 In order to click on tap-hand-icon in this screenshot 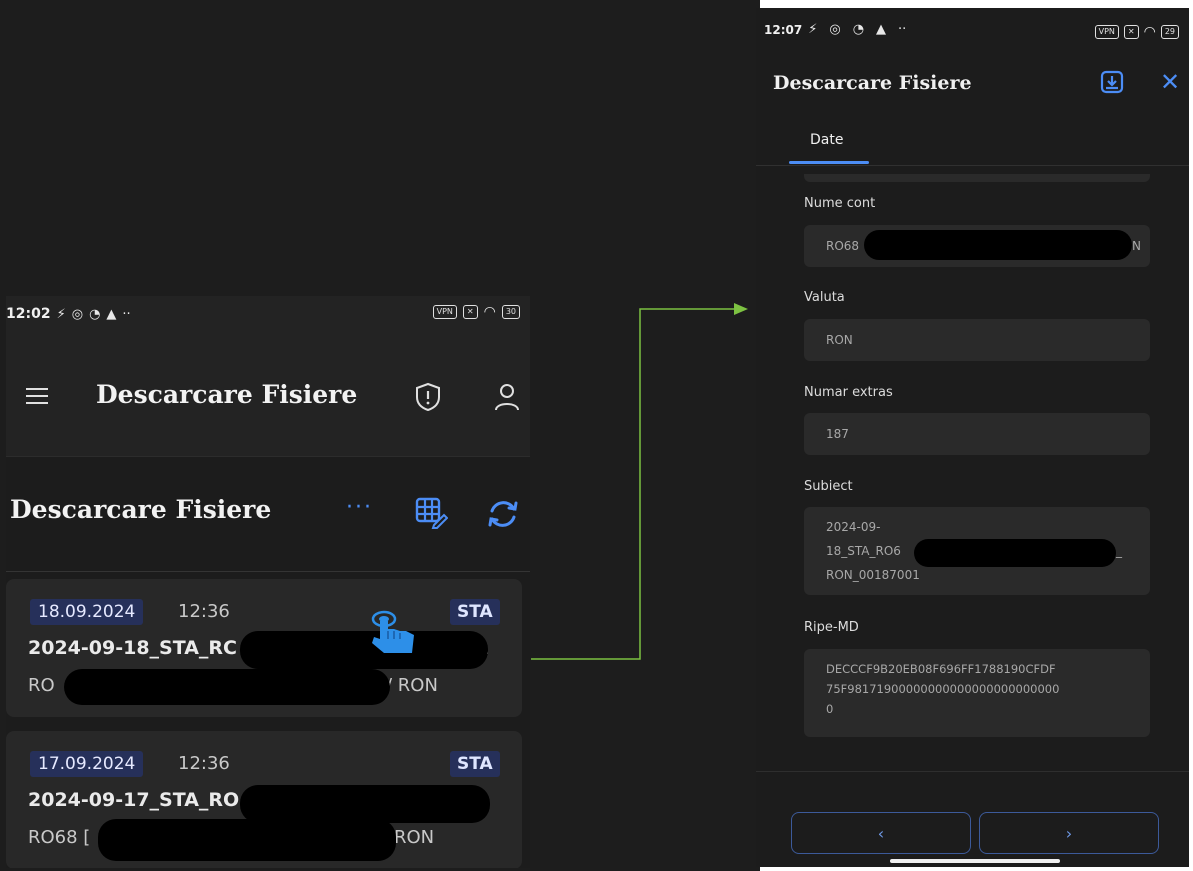, I will do `click(392, 631)`.